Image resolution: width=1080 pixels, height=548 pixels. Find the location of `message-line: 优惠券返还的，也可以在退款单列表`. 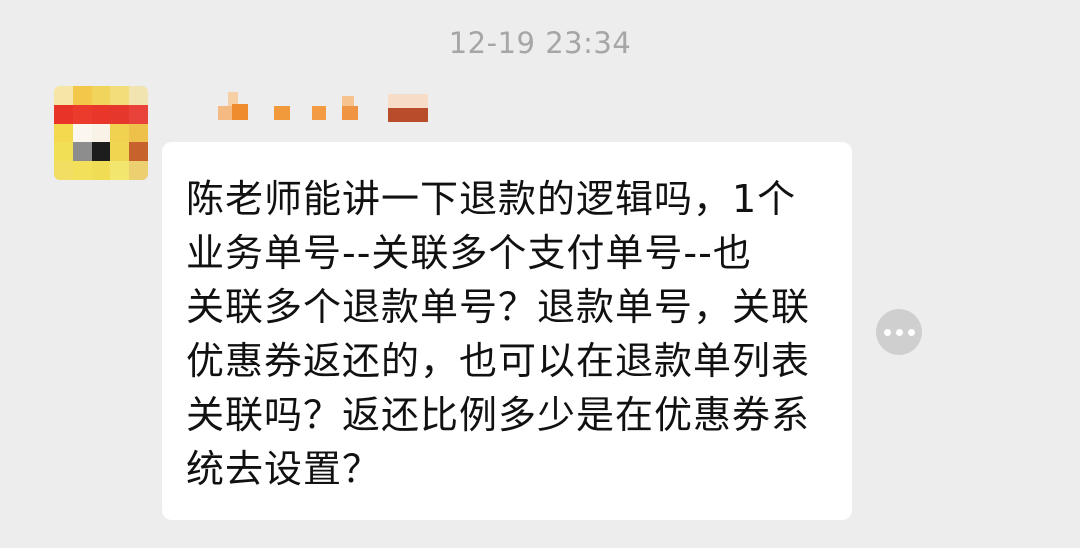

message-line: 优惠券返还的，也可以在退款单列表 is located at coordinates (498, 361).